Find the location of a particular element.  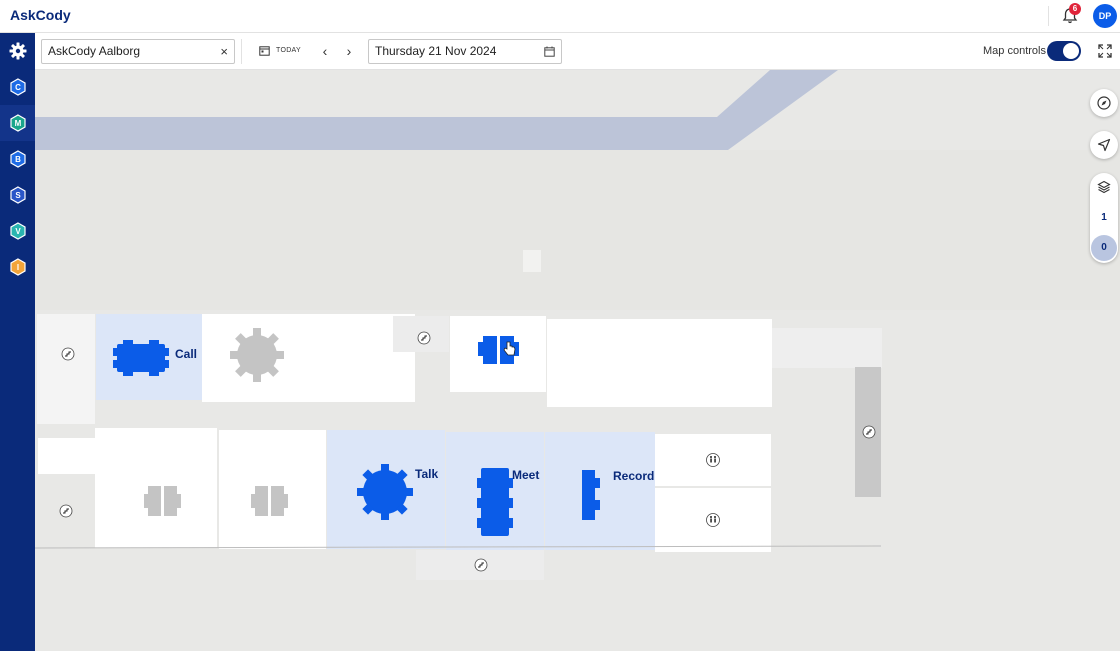

ground-patch is located at coordinates (532, 261).